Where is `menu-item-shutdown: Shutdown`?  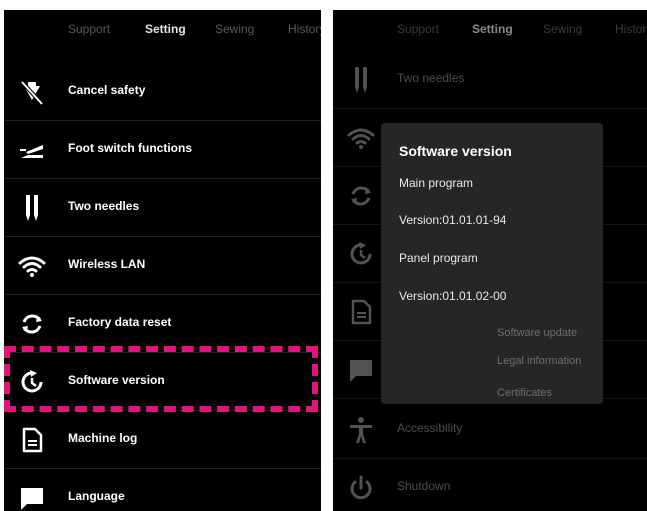
menu-item-shutdown: Shutdown is located at coordinates (490, 484).